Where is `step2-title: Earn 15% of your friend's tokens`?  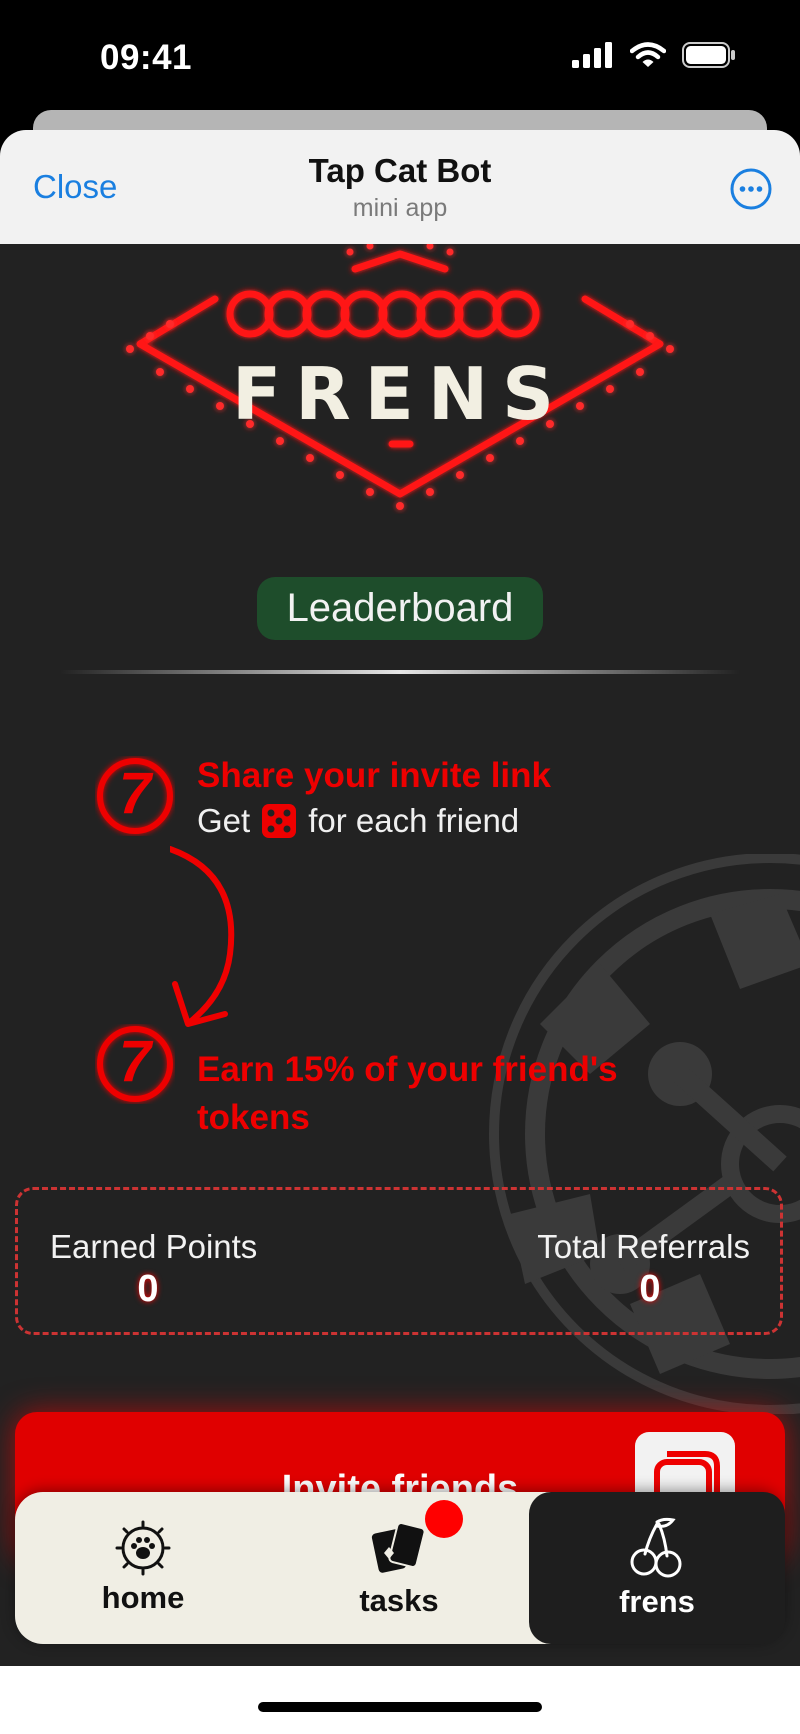
step2-title: Earn 15% of your friend's tokens is located at coordinates (407, 1093).